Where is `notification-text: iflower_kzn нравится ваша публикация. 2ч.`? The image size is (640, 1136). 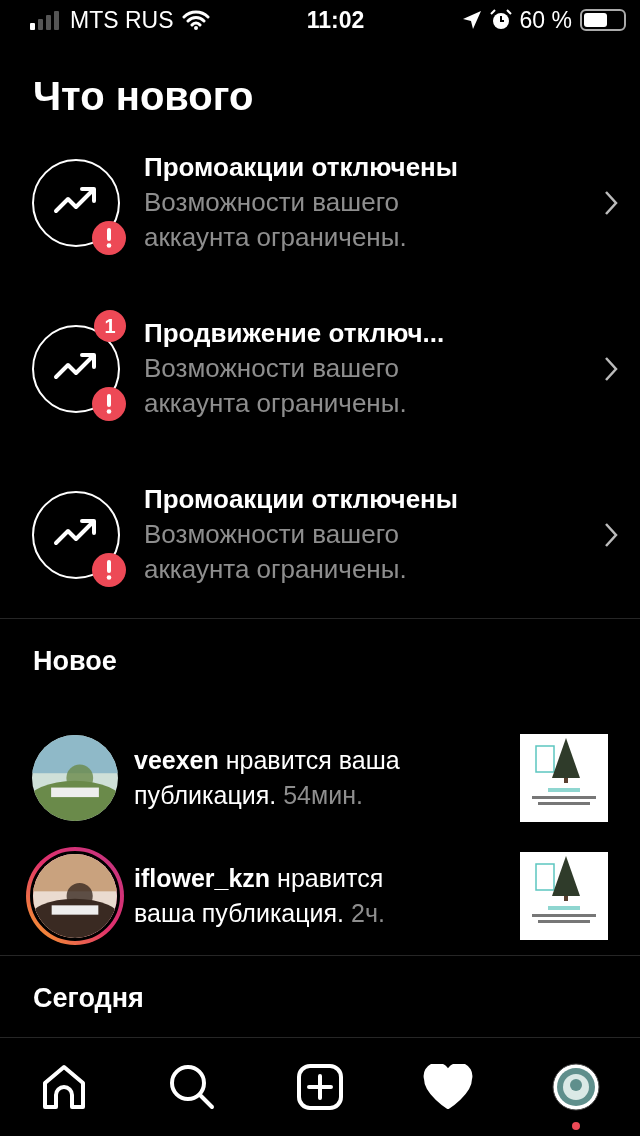
notification-text: iflower_kzn нравится ваша публикация. 2ч. is located at coordinates (260, 896).